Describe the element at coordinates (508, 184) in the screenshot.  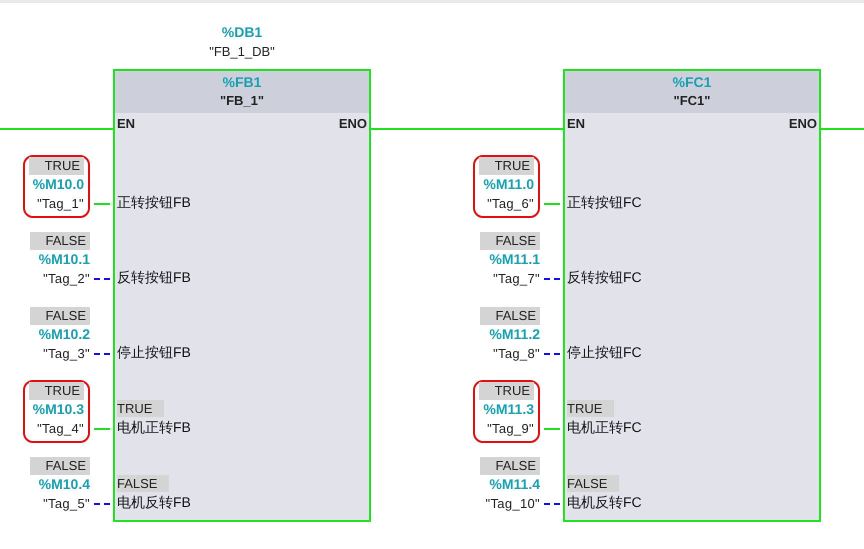
I see `operand-address: %M11.0` at that location.